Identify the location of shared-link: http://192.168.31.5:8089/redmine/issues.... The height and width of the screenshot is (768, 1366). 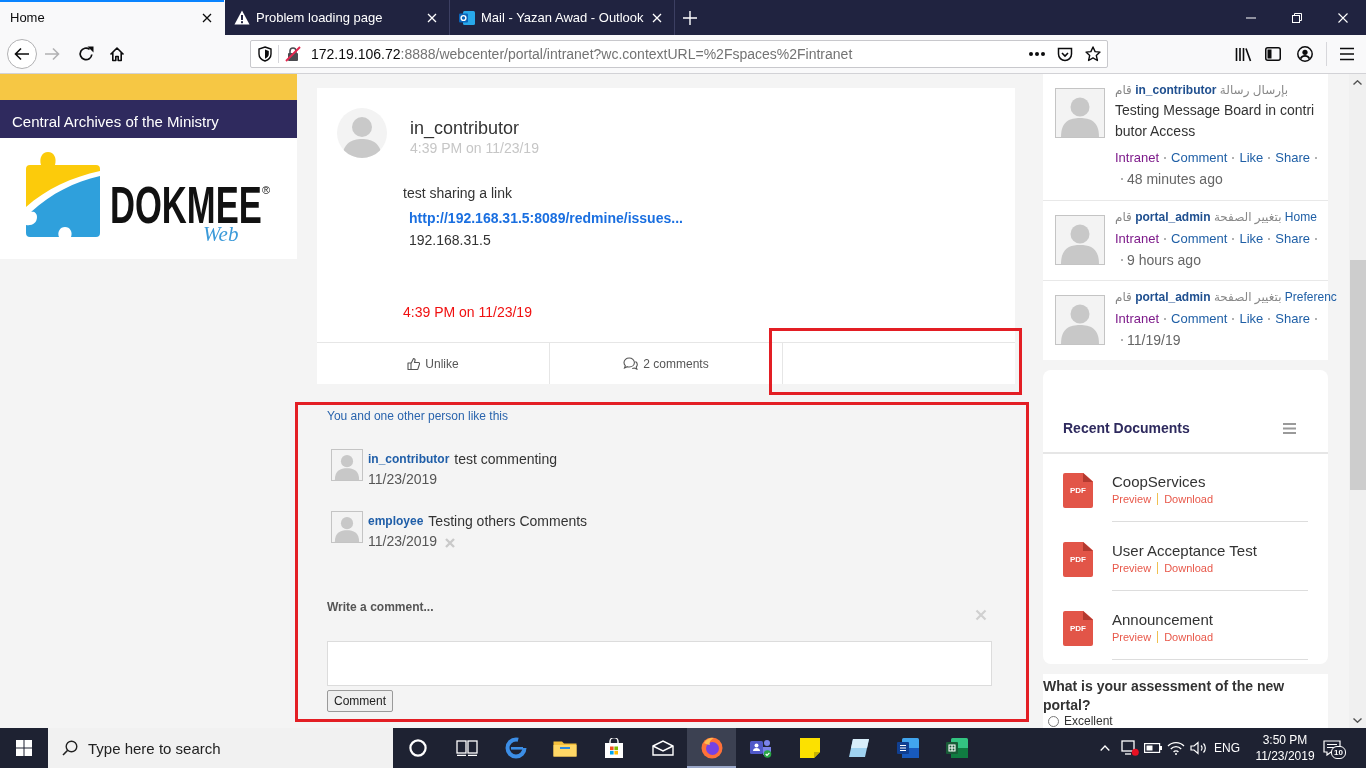
(546, 218).